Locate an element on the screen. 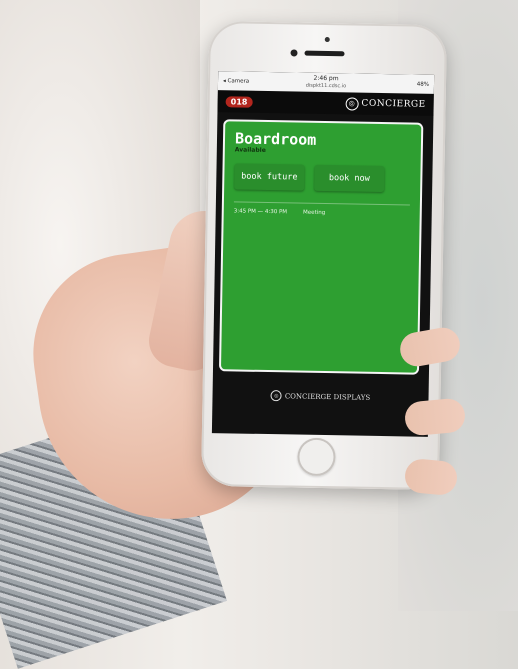  footer-brand-name: CONCIERGE DISPLAYS is located at coordinates (327, 396).